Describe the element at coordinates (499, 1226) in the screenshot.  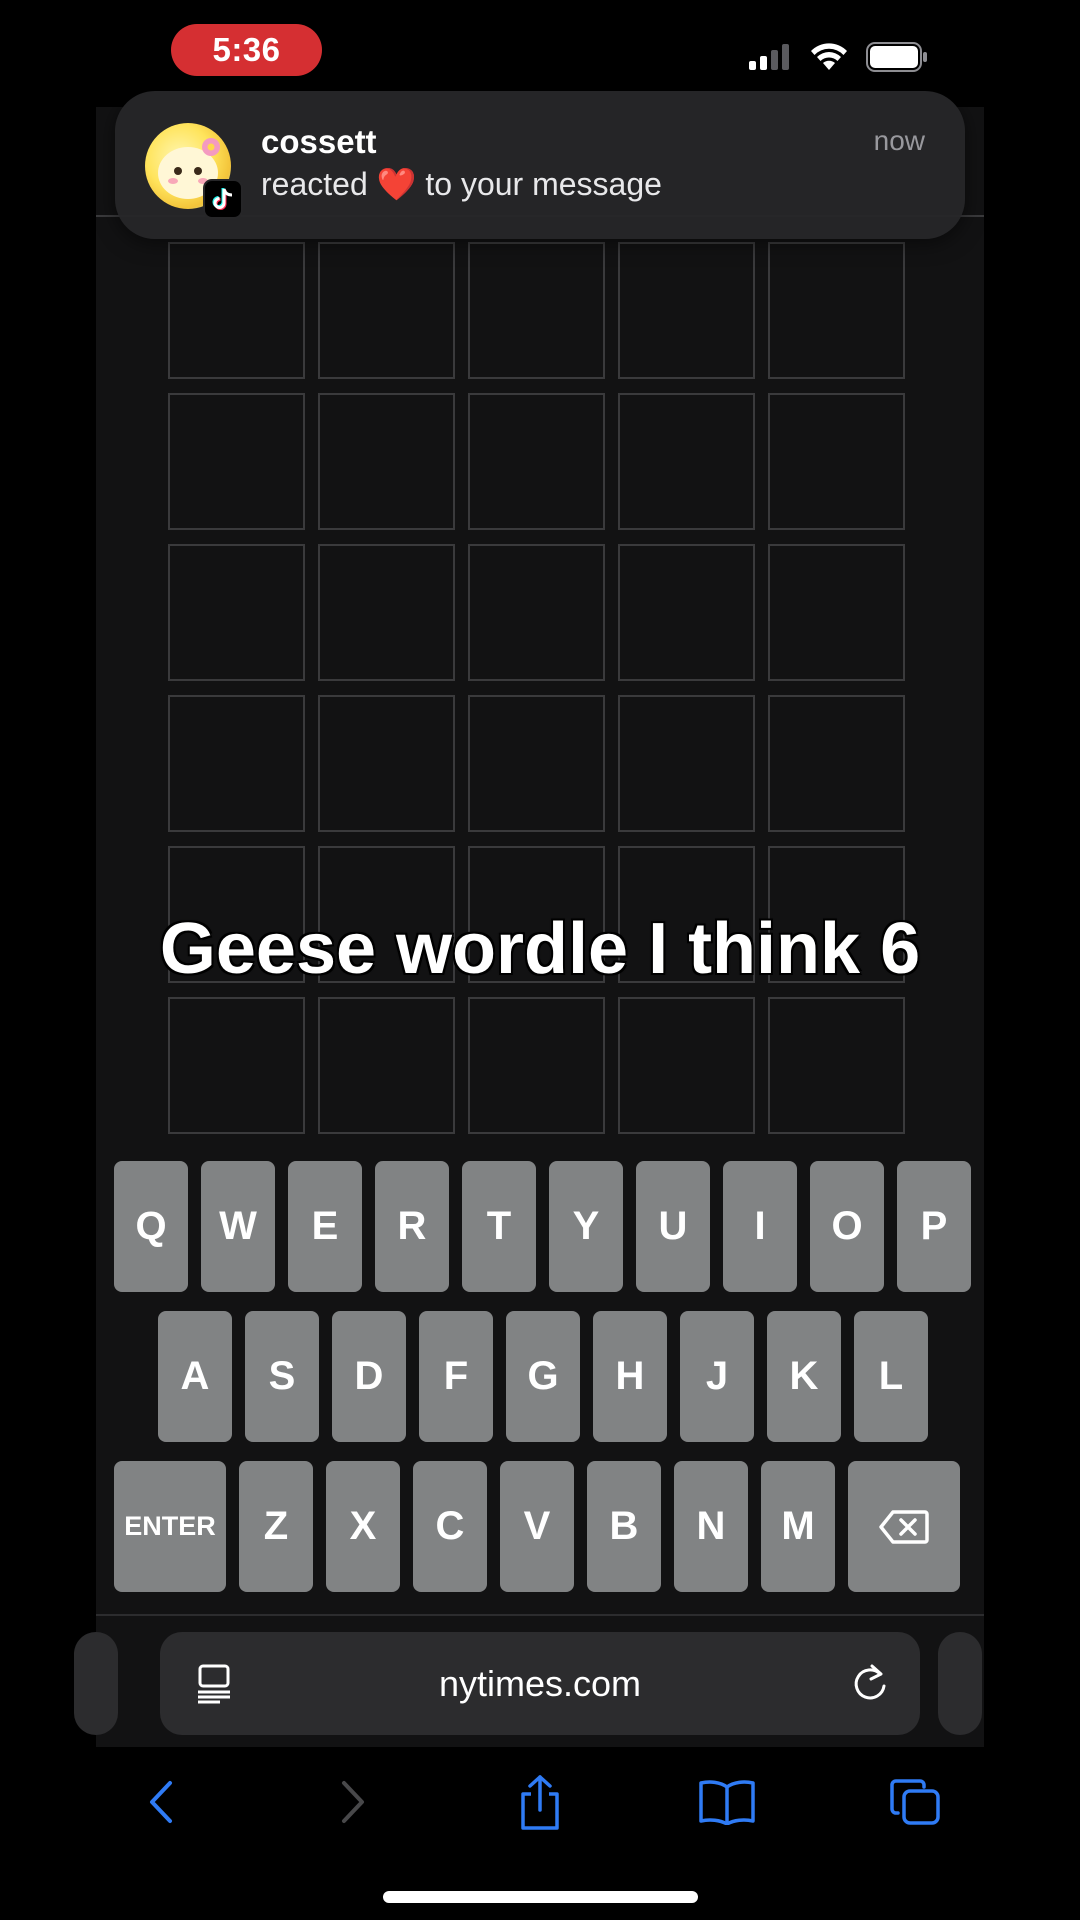
I see `key-t: T` at that location.